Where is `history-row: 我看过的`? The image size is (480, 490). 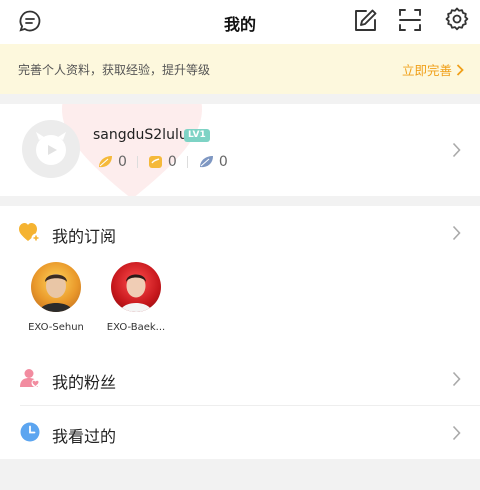
history-row: 我看过的 is located at coordinates (240, 432).